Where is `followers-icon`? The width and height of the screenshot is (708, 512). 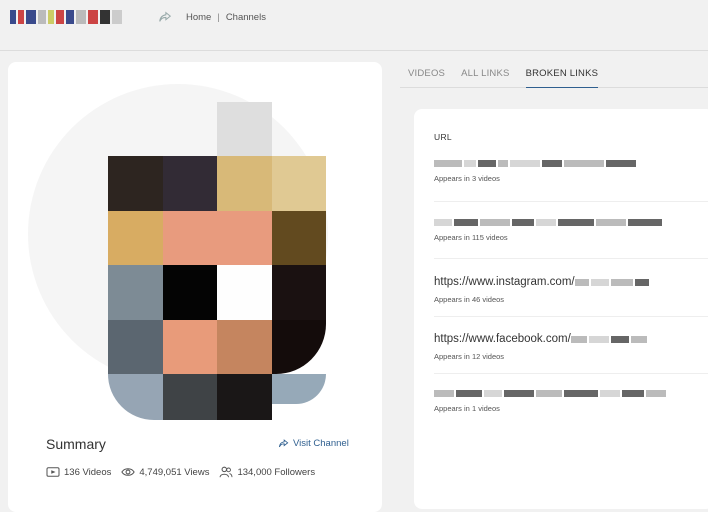 followers-icon is located at coordinates (226, 472).